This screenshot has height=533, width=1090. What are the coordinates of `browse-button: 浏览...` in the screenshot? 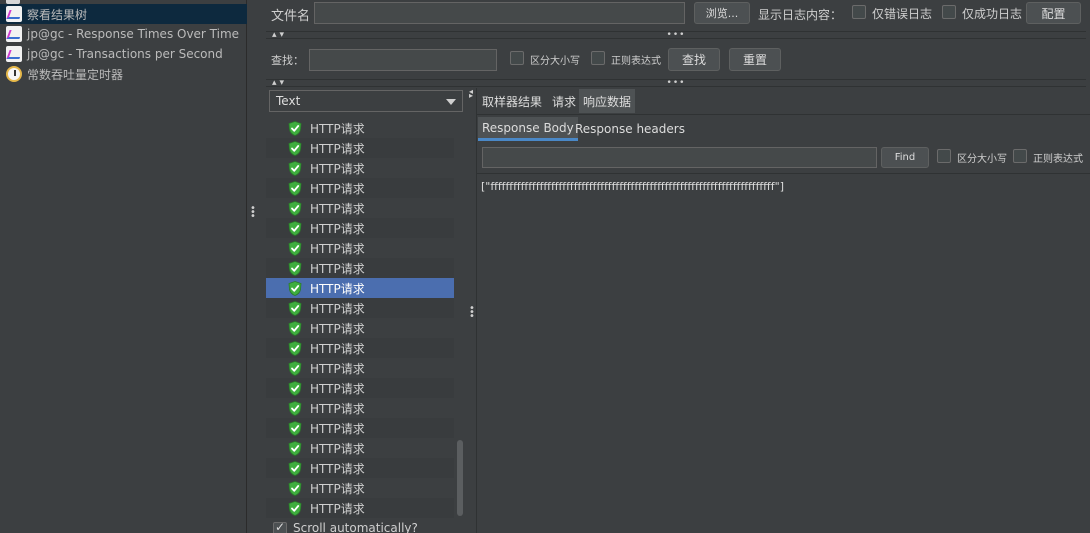 It's located at (722, 13).